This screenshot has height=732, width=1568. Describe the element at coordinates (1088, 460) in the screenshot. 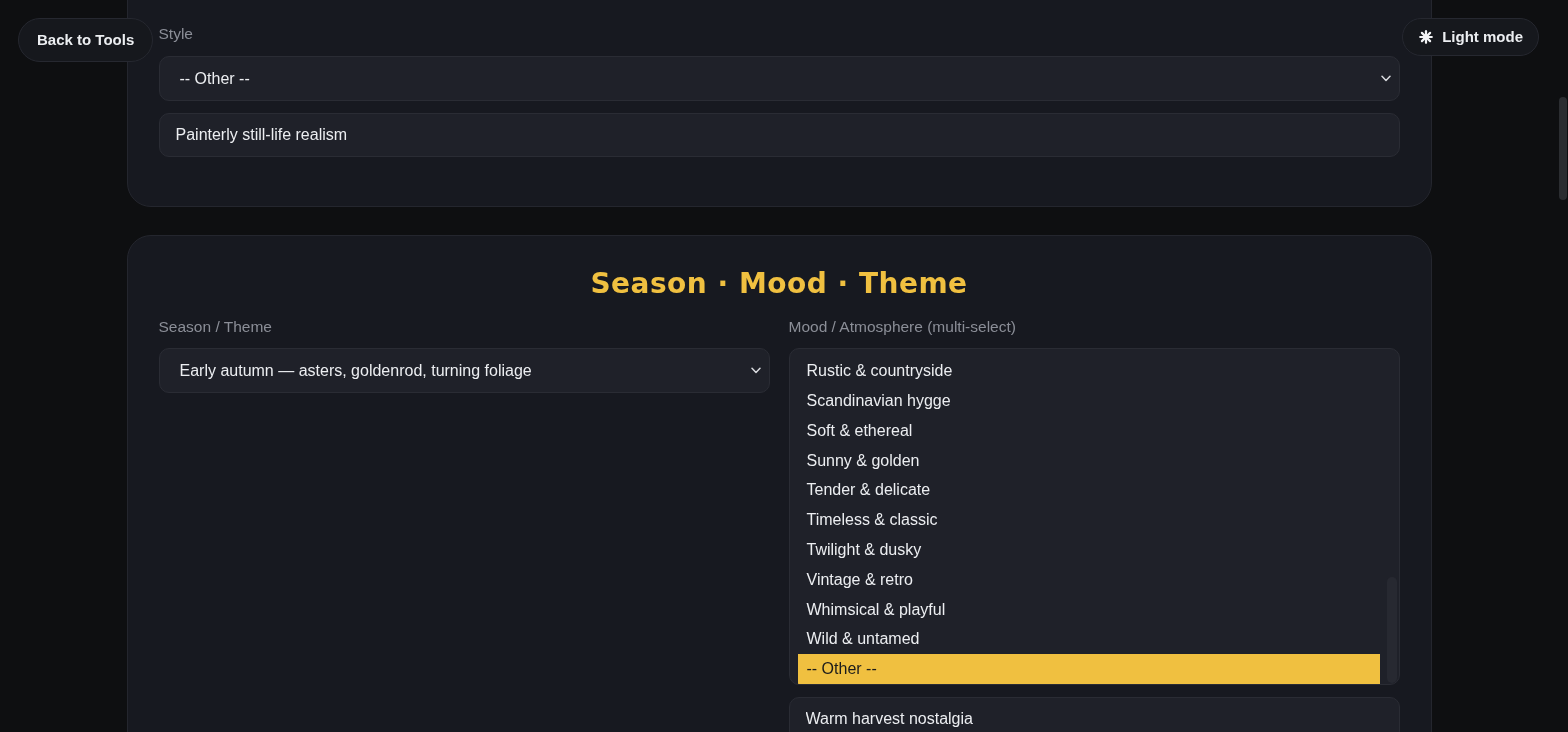

I see `mood-option: Sunny & golden` at that location.